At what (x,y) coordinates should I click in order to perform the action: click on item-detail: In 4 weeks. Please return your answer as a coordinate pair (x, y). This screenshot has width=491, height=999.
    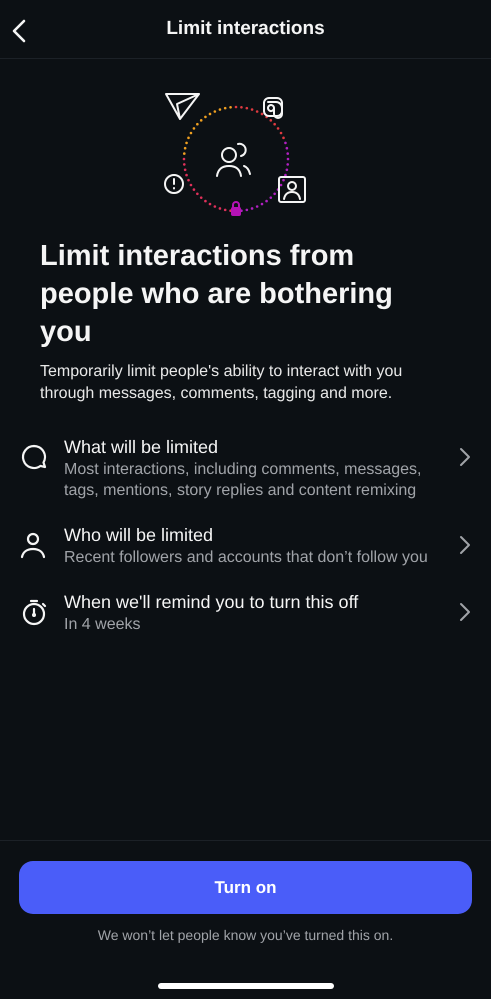
    Looking at the image, I should click on (103, 625).